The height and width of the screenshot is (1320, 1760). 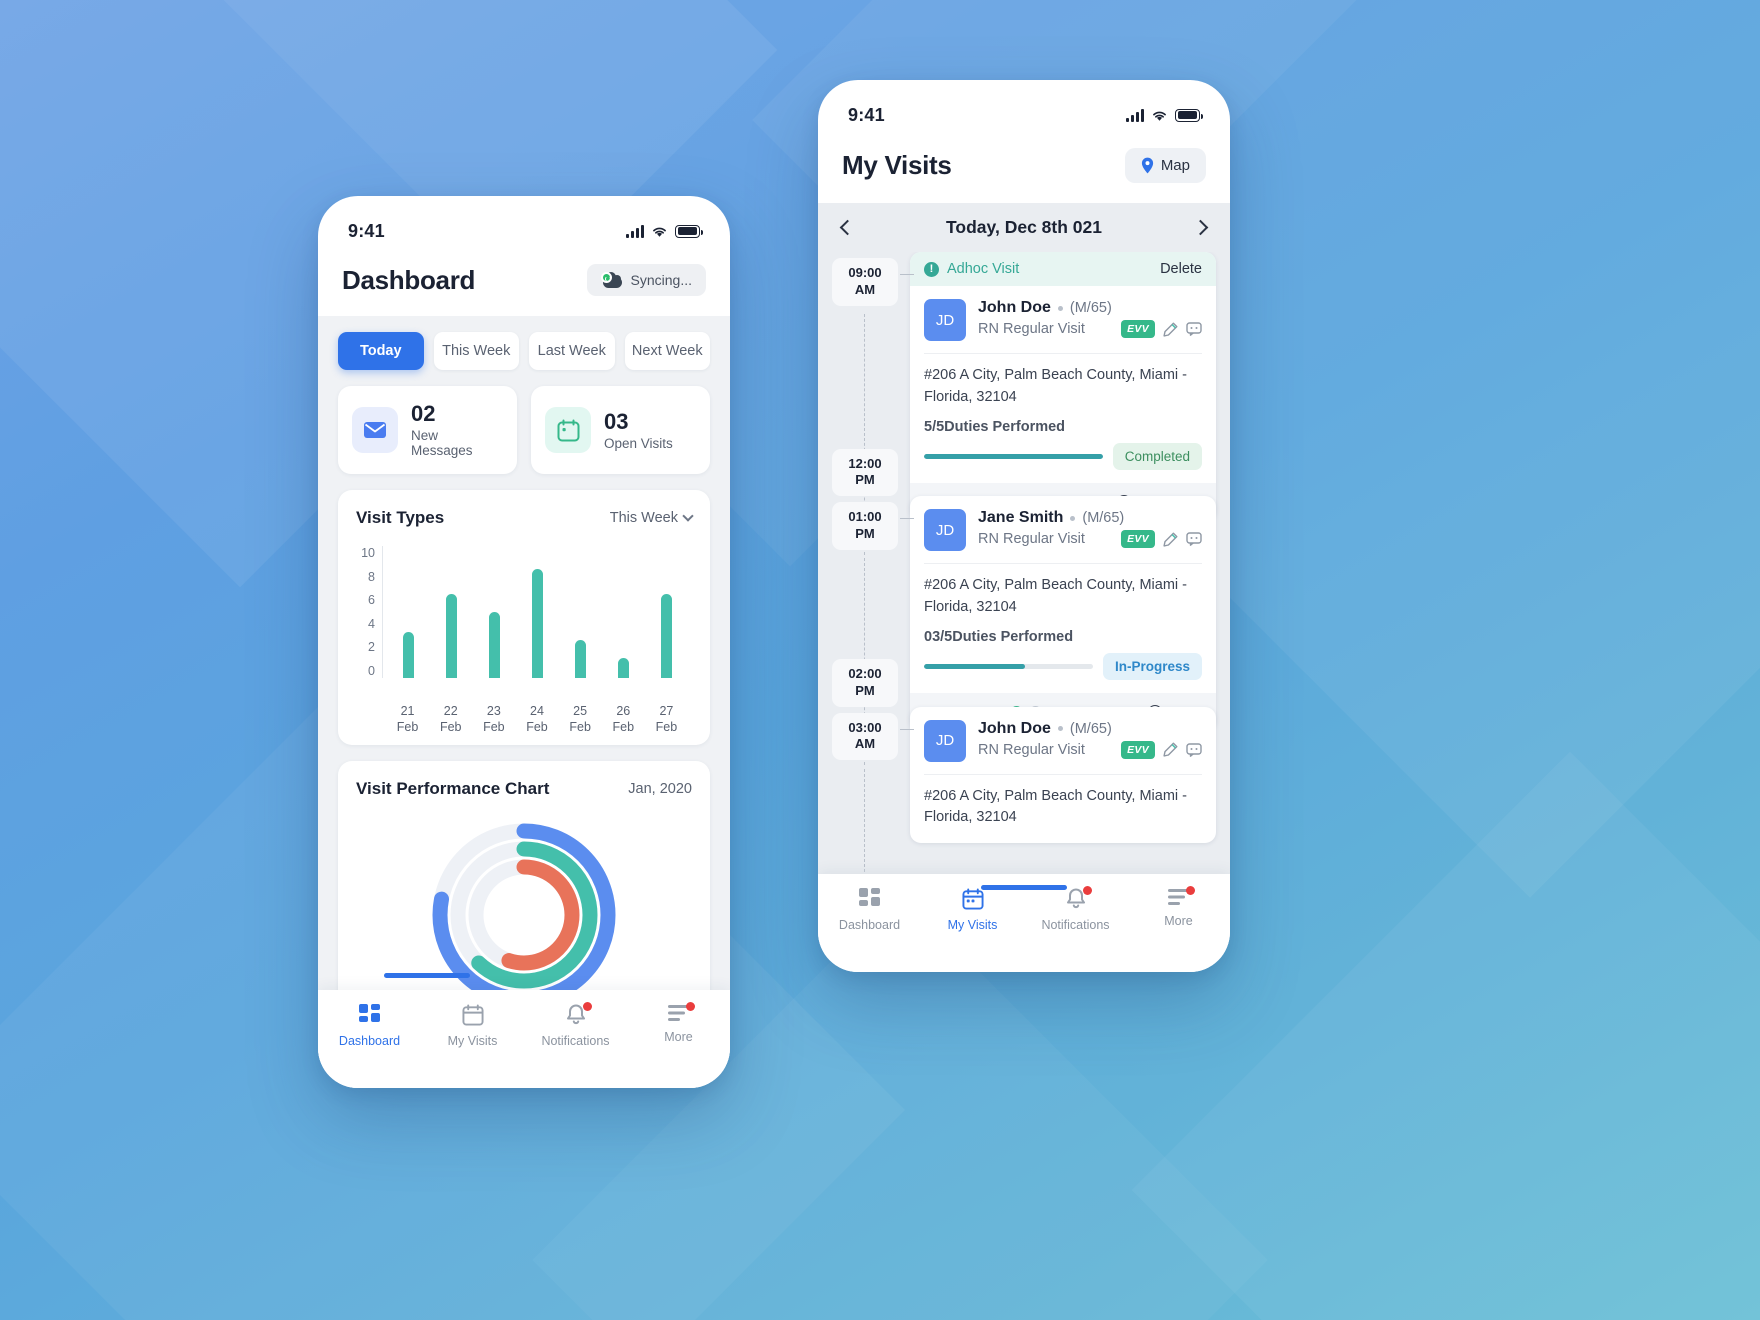 What do you see at coordinates (369, 1013) in the screenshot?
I see `grid-icon` at bounding box center [369, 1013].